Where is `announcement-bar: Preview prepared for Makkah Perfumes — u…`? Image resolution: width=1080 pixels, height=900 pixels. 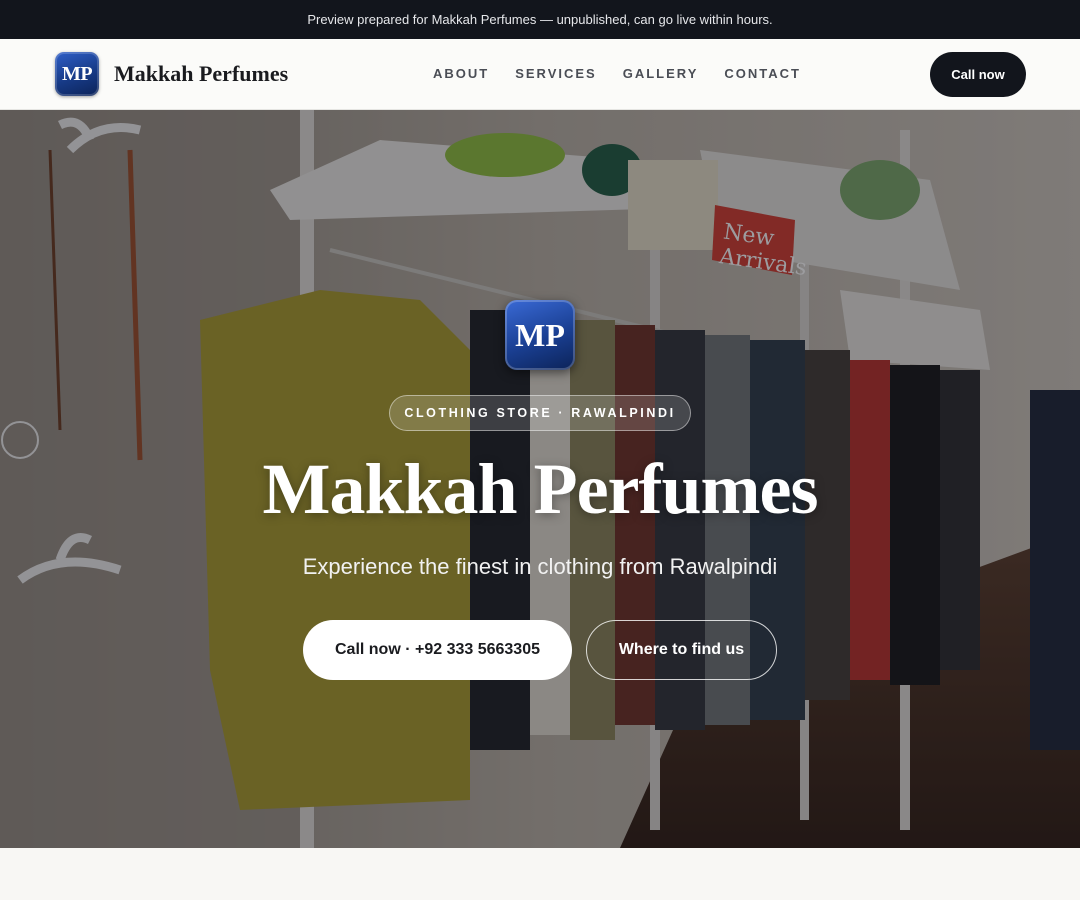 announcement-bar: Preview prepared for Makkah Perfumes — u… is located at coordinates (540, 19).